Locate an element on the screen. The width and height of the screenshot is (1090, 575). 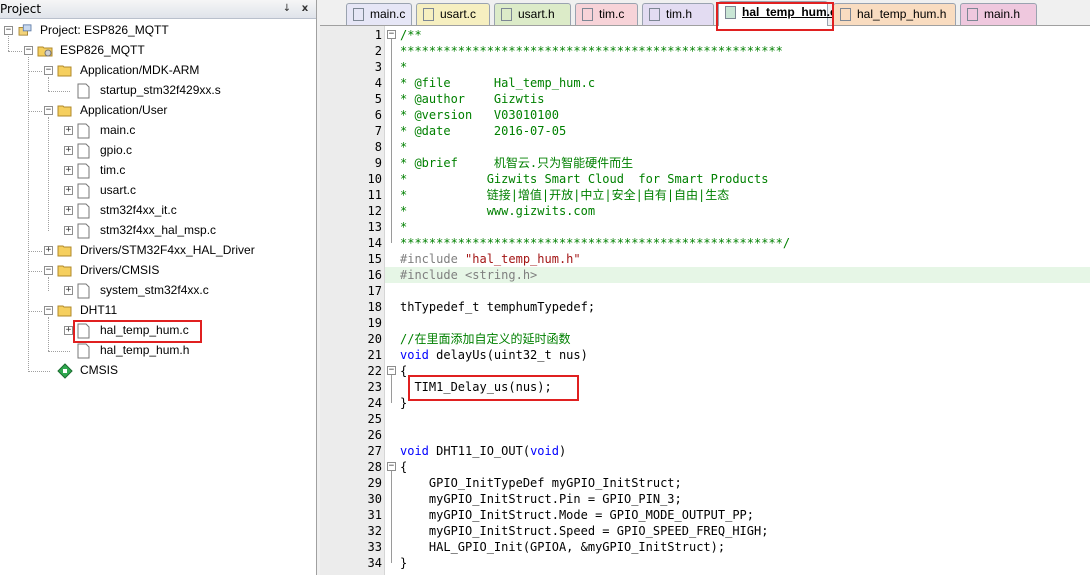
tree-file: + gpio.c is located at coordinates (158, 151).